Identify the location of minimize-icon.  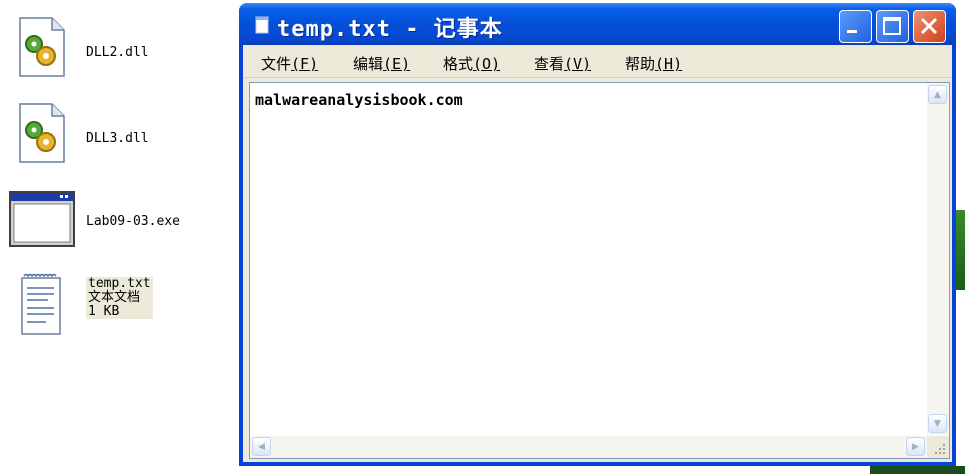
(852, 31).